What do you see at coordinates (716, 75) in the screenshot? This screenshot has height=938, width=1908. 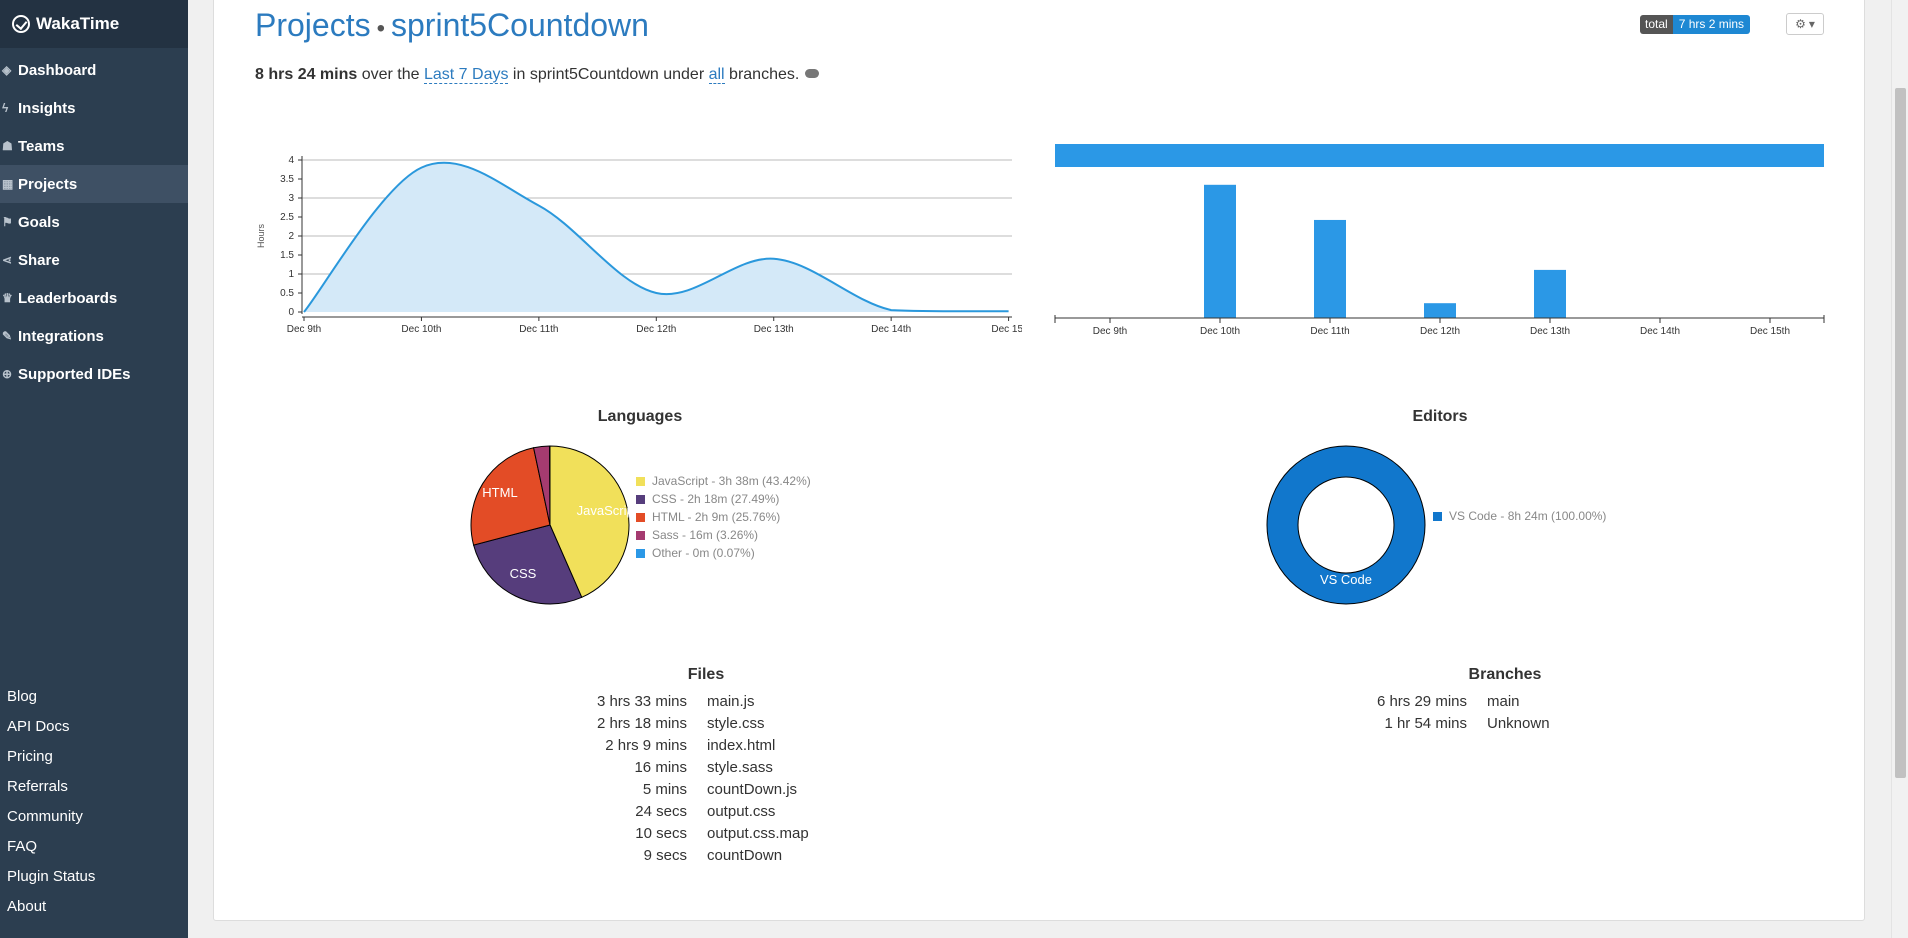 I see `branch-selector: all` at bounding box center [716, 75].